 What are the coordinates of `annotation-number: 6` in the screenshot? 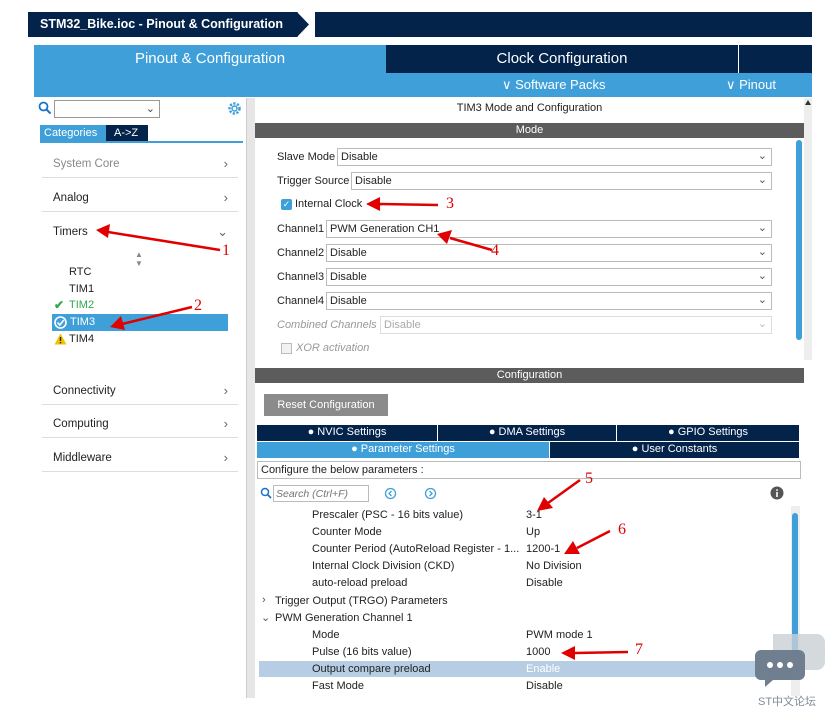 It's located at (622, 529).